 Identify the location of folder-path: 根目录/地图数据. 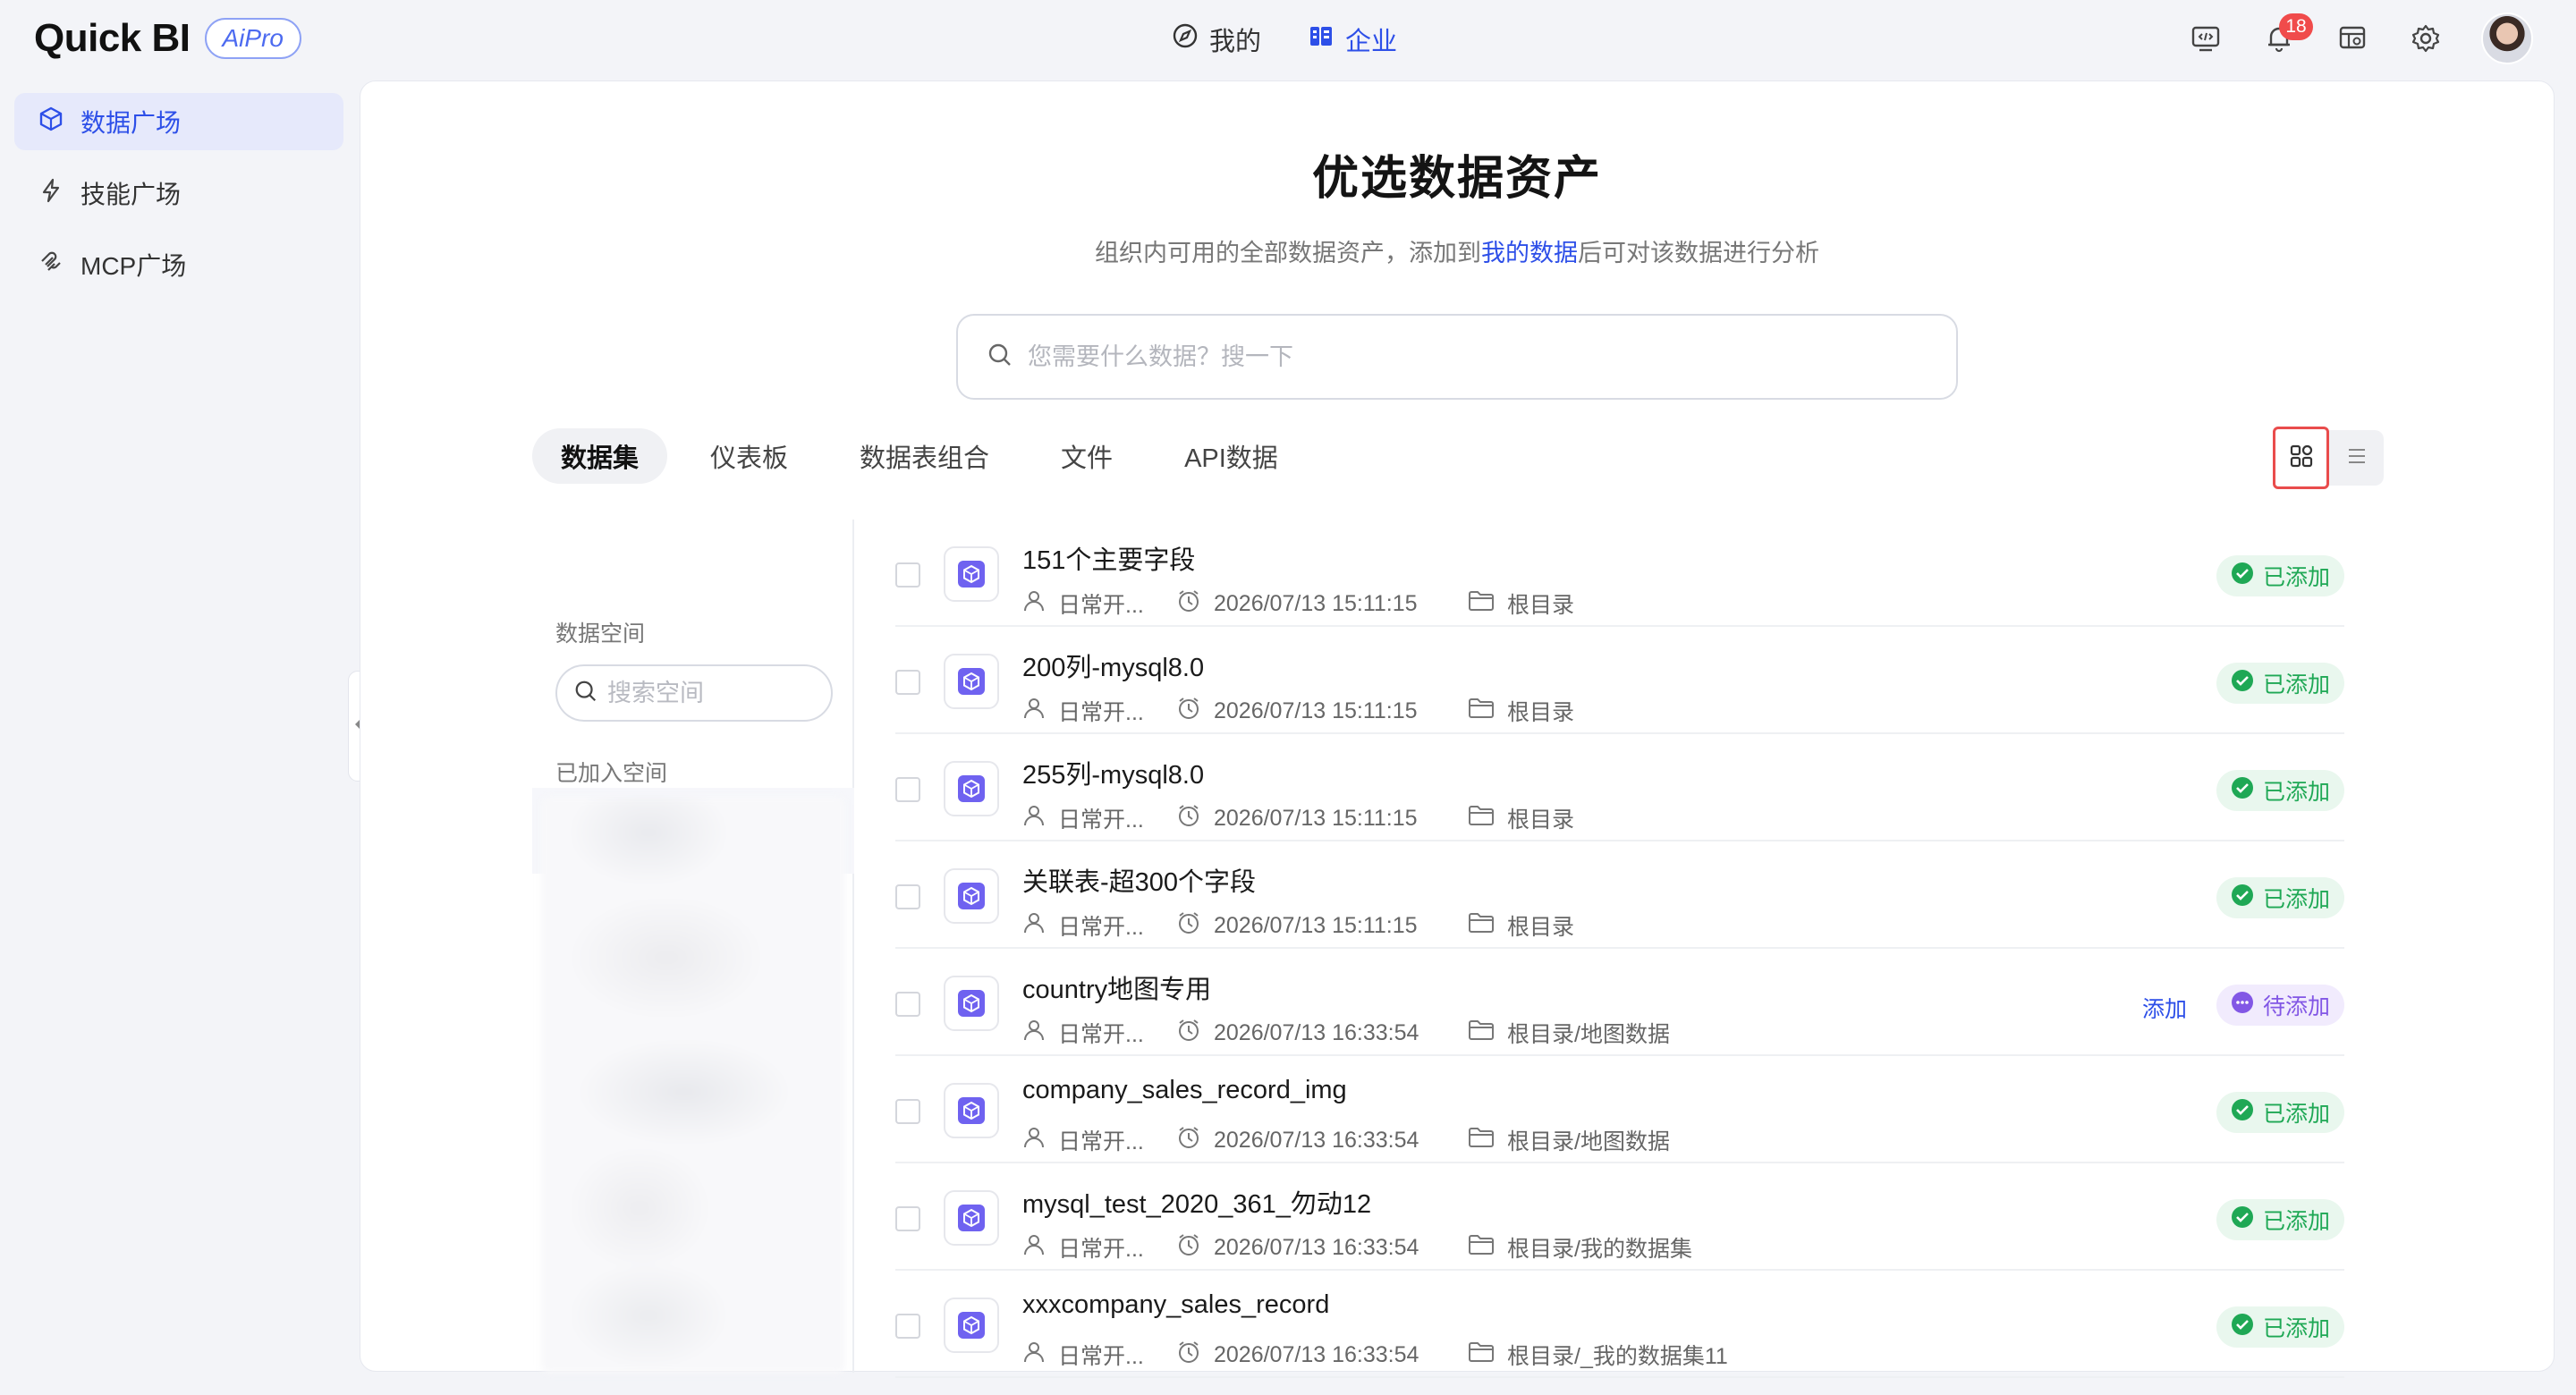
(1569, 1033).